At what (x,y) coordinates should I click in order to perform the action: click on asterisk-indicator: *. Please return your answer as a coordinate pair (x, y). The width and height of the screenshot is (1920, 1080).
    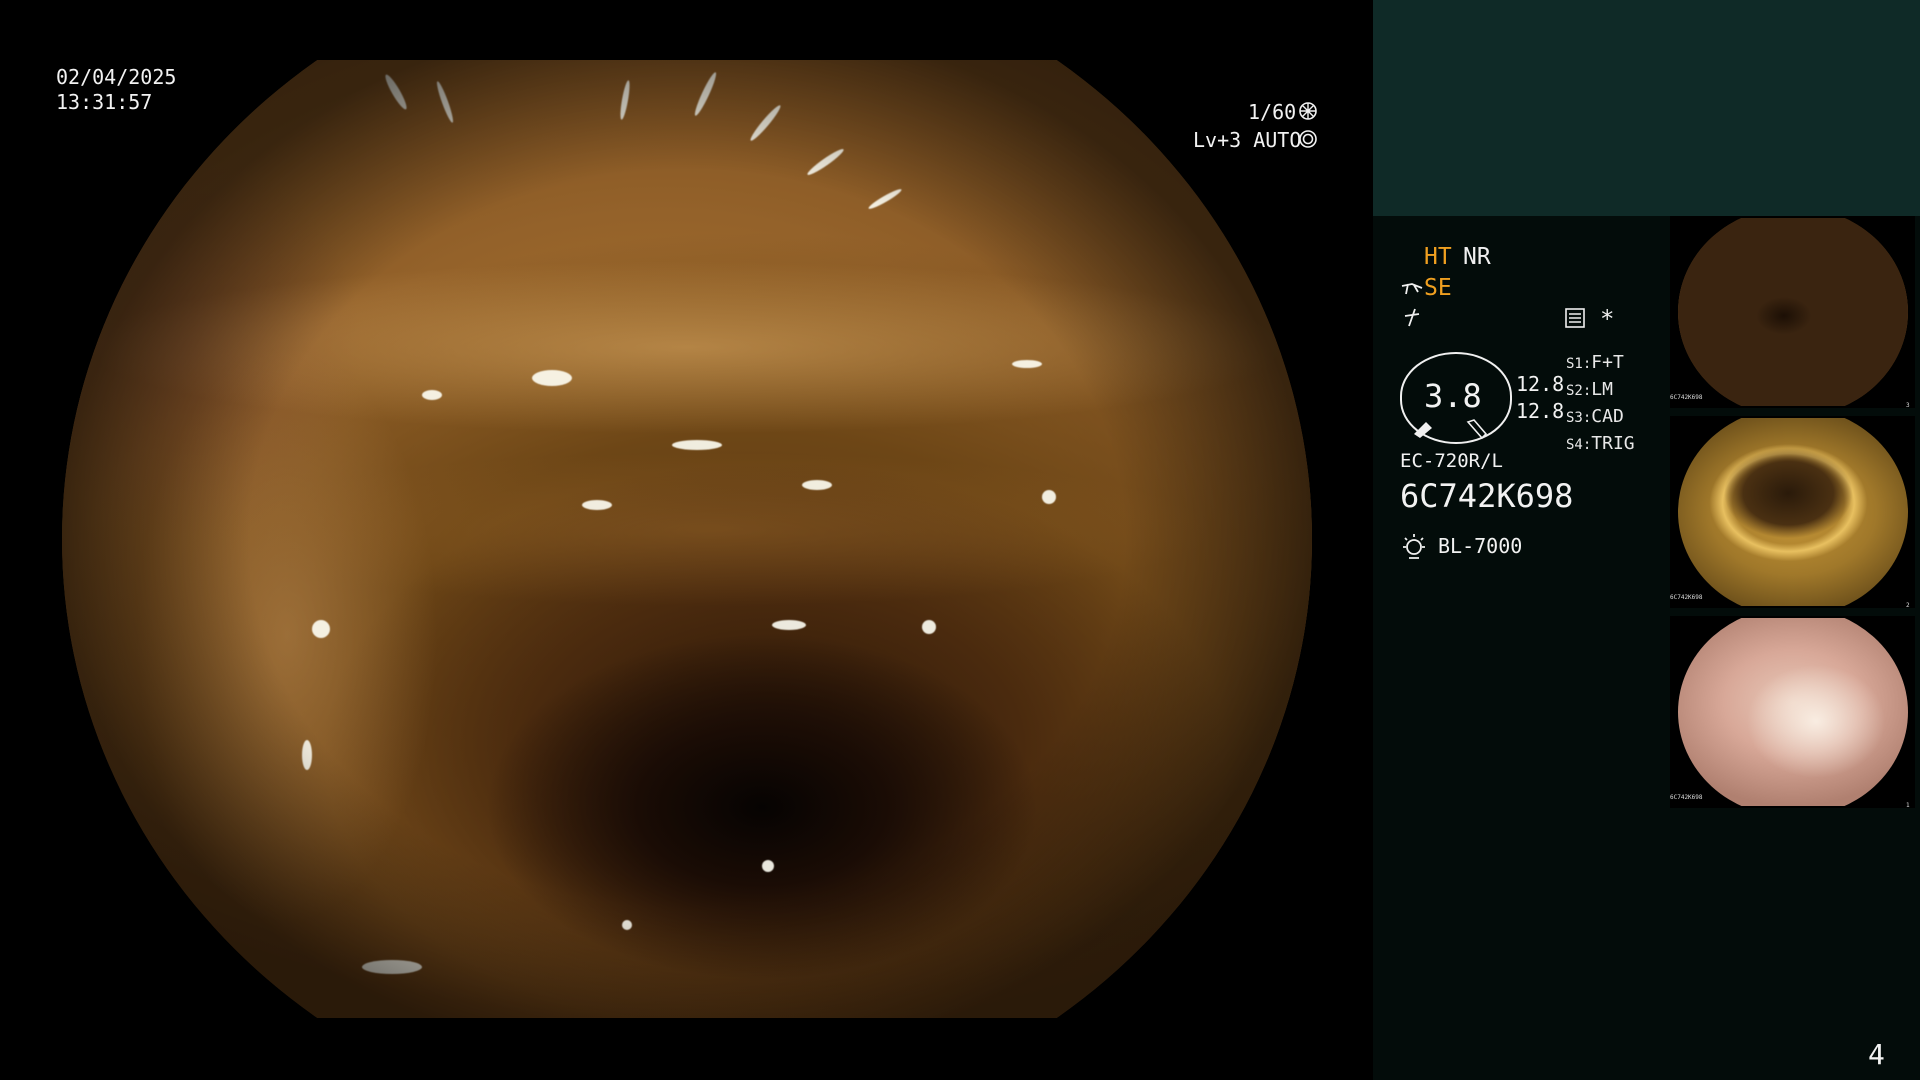
    Looking at the image, I should click on (1607, 319).